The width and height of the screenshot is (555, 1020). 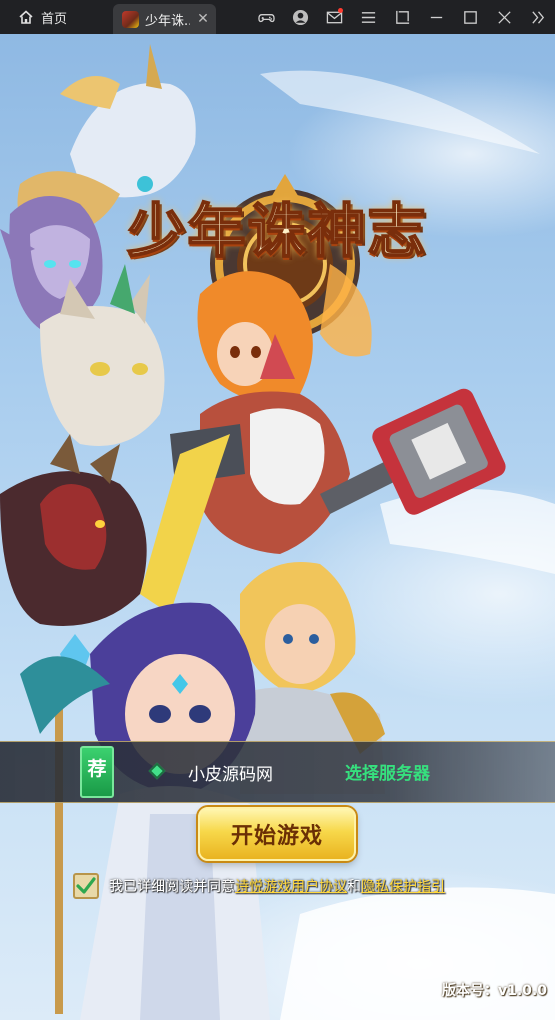 What do you see at coordinates (334, 17) in the screenshot?
I see `mail-icon` at bounding box center [334, 17].